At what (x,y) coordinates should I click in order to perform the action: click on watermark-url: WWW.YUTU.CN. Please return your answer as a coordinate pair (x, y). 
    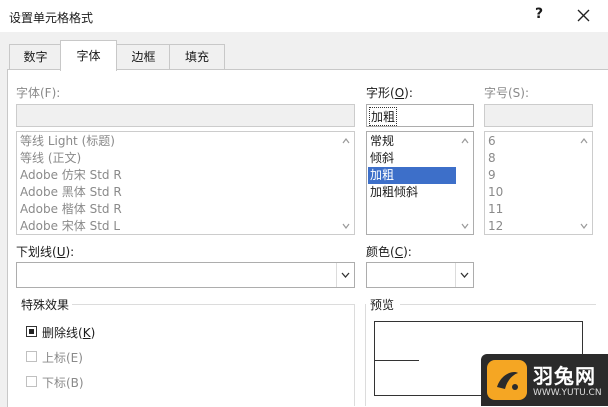
    Looking at the image, I should click on (567, 393).